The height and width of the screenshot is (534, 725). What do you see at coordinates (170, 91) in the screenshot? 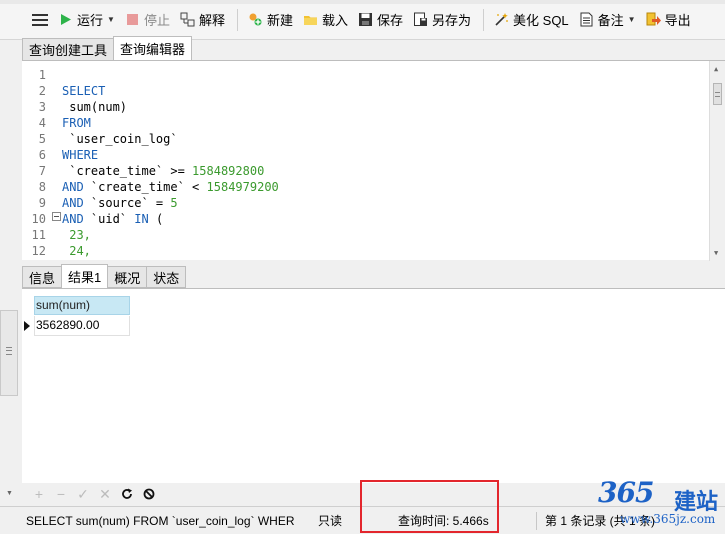
I see `code-line: SELECT` at bounding box center [170, 91].